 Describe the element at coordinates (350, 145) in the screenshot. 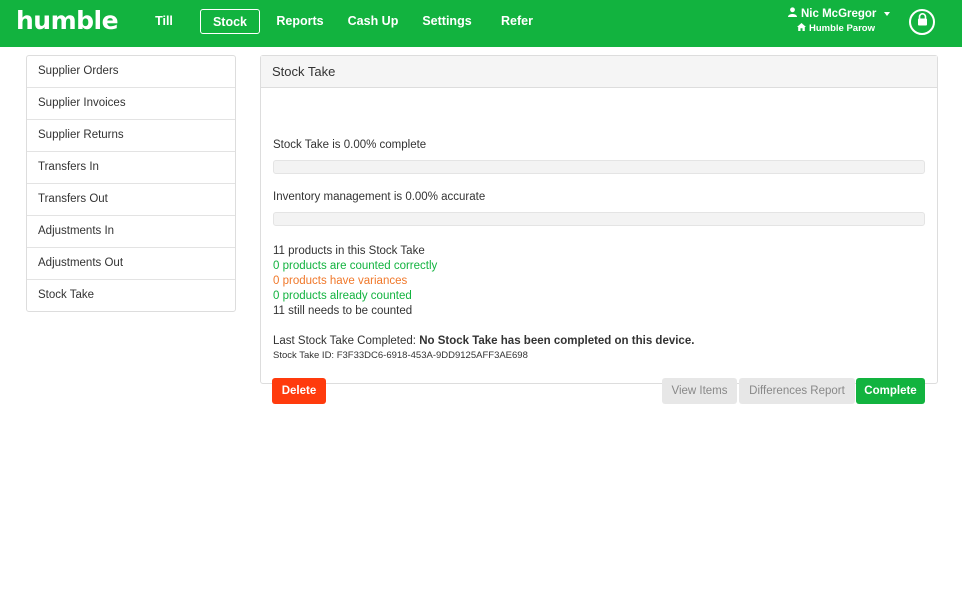

I see `completion-label: Stock Take is 0.00% complete` at that location.